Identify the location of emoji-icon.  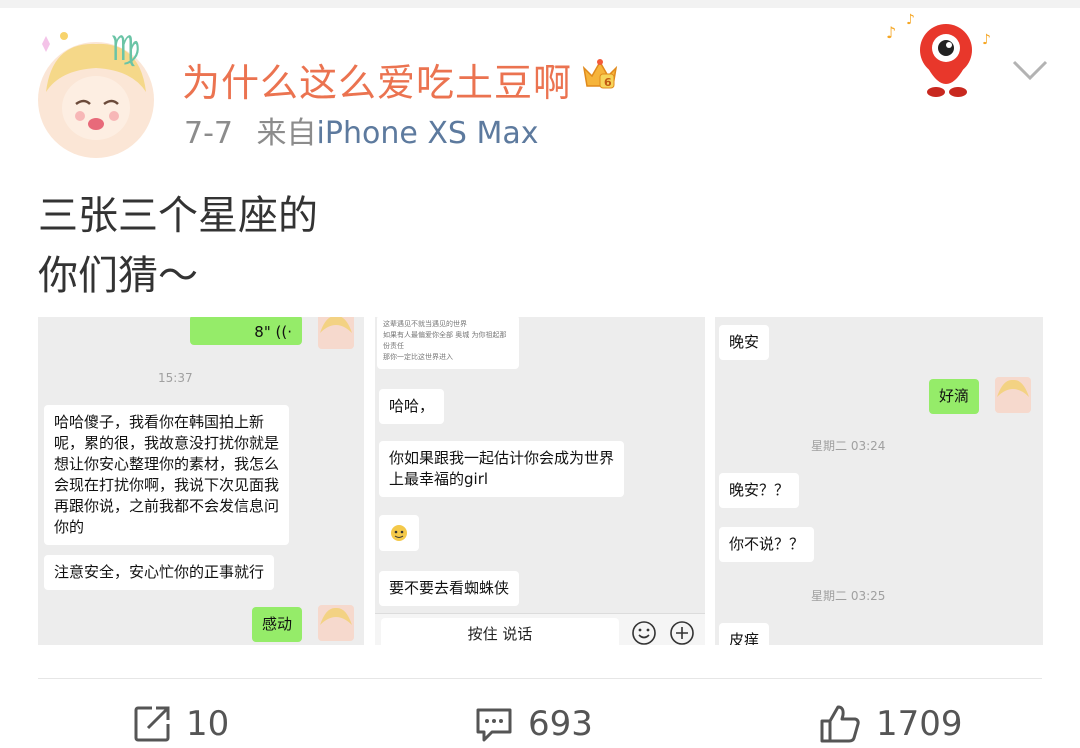
(644, 632).